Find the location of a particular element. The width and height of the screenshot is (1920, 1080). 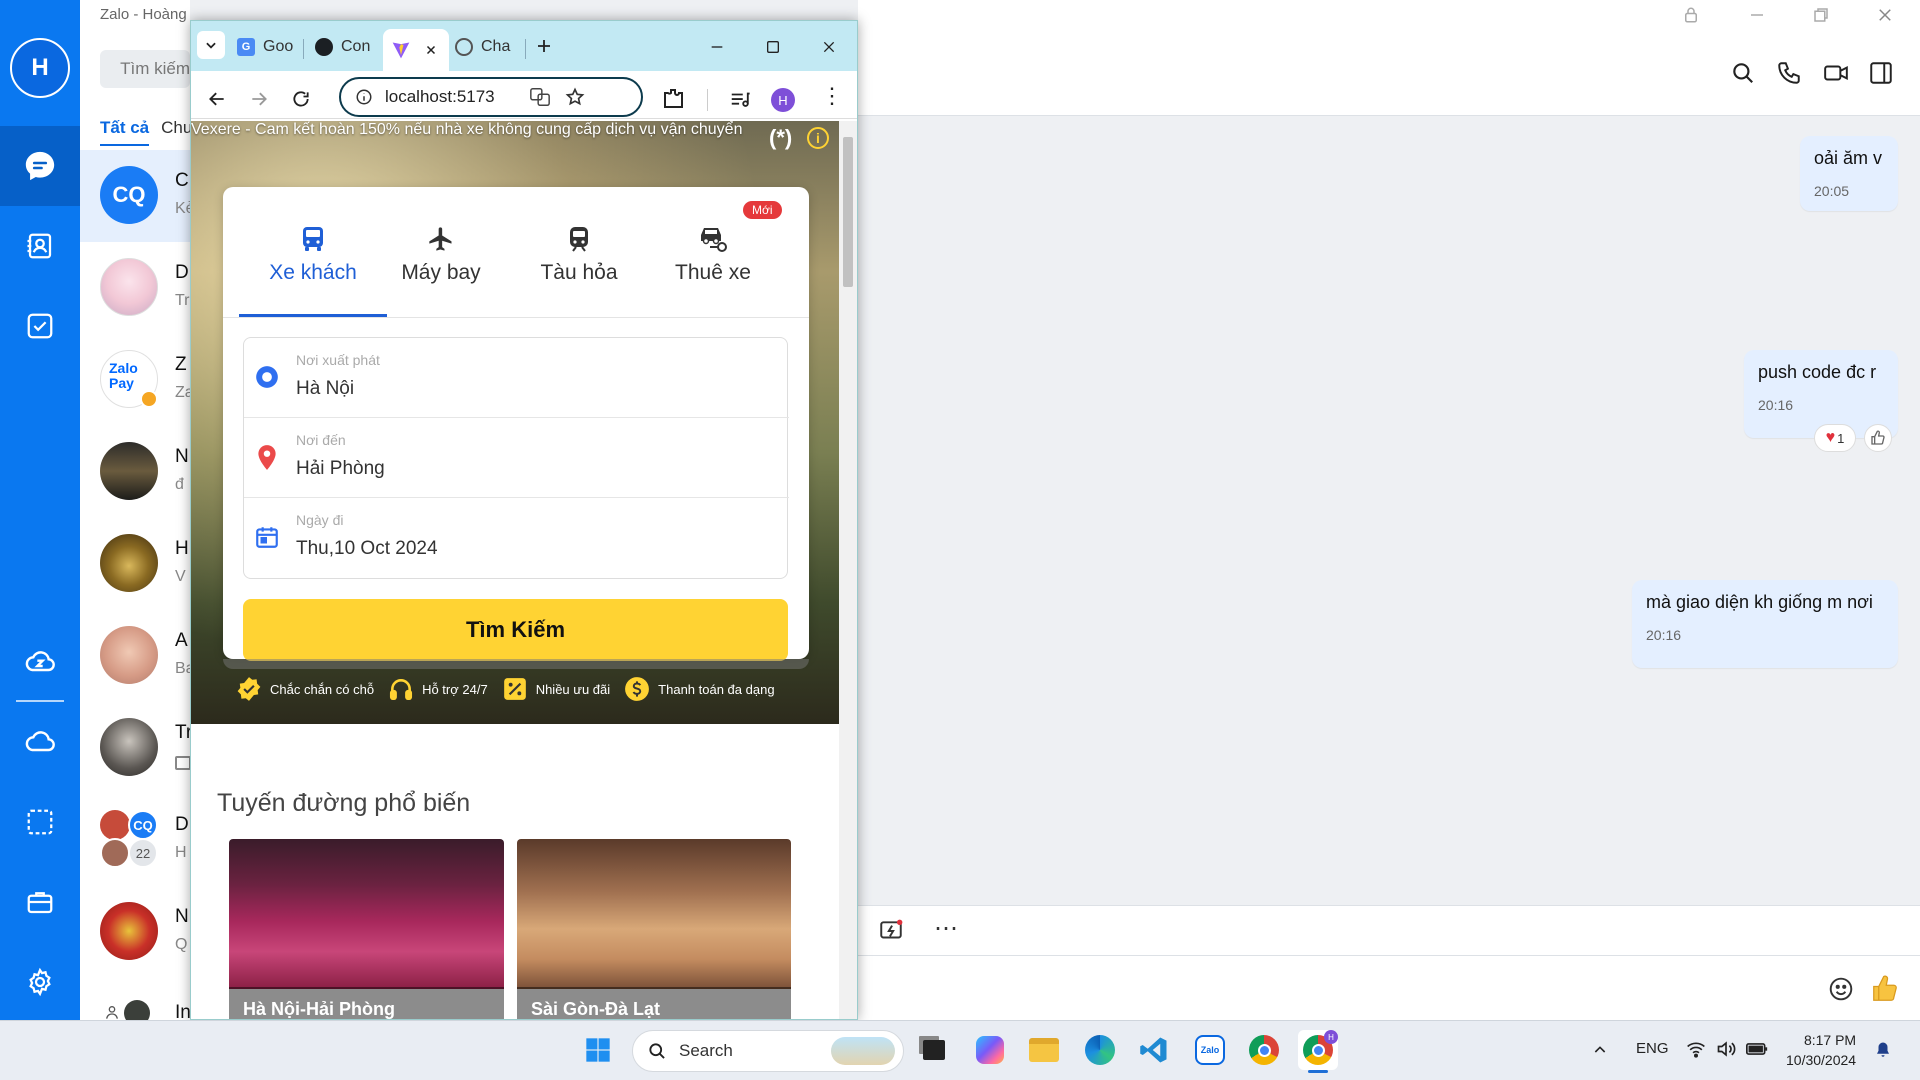

site-info-icon is located at coordinates (364, 97).